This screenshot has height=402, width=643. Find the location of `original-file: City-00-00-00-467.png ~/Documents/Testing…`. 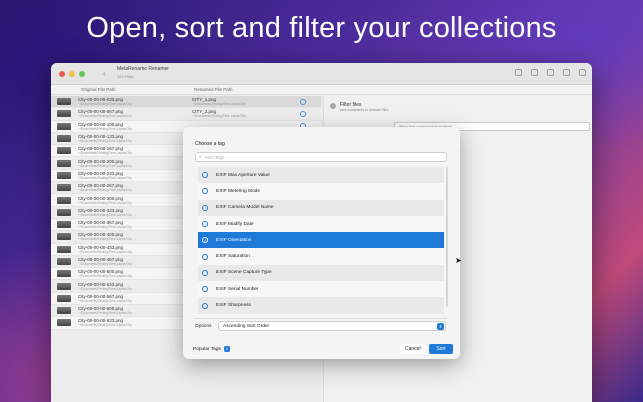

original-file: City-00-00-00-467.png ~/Documents/Testing… is located at coordinates (135, 261).